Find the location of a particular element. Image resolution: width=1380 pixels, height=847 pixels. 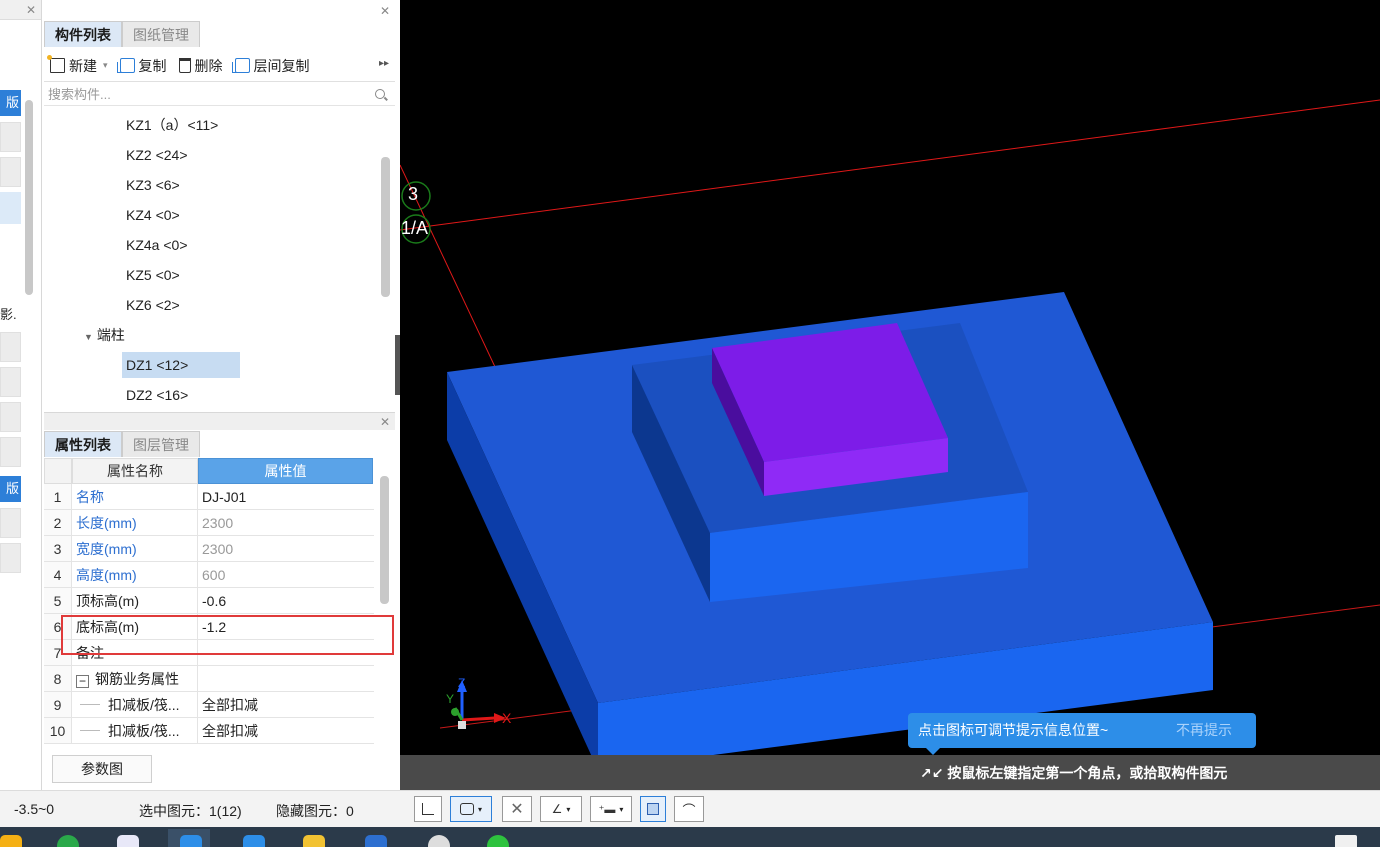

tree-group-end-column: ▼ 端柱 is located at coordinates (104, 335).